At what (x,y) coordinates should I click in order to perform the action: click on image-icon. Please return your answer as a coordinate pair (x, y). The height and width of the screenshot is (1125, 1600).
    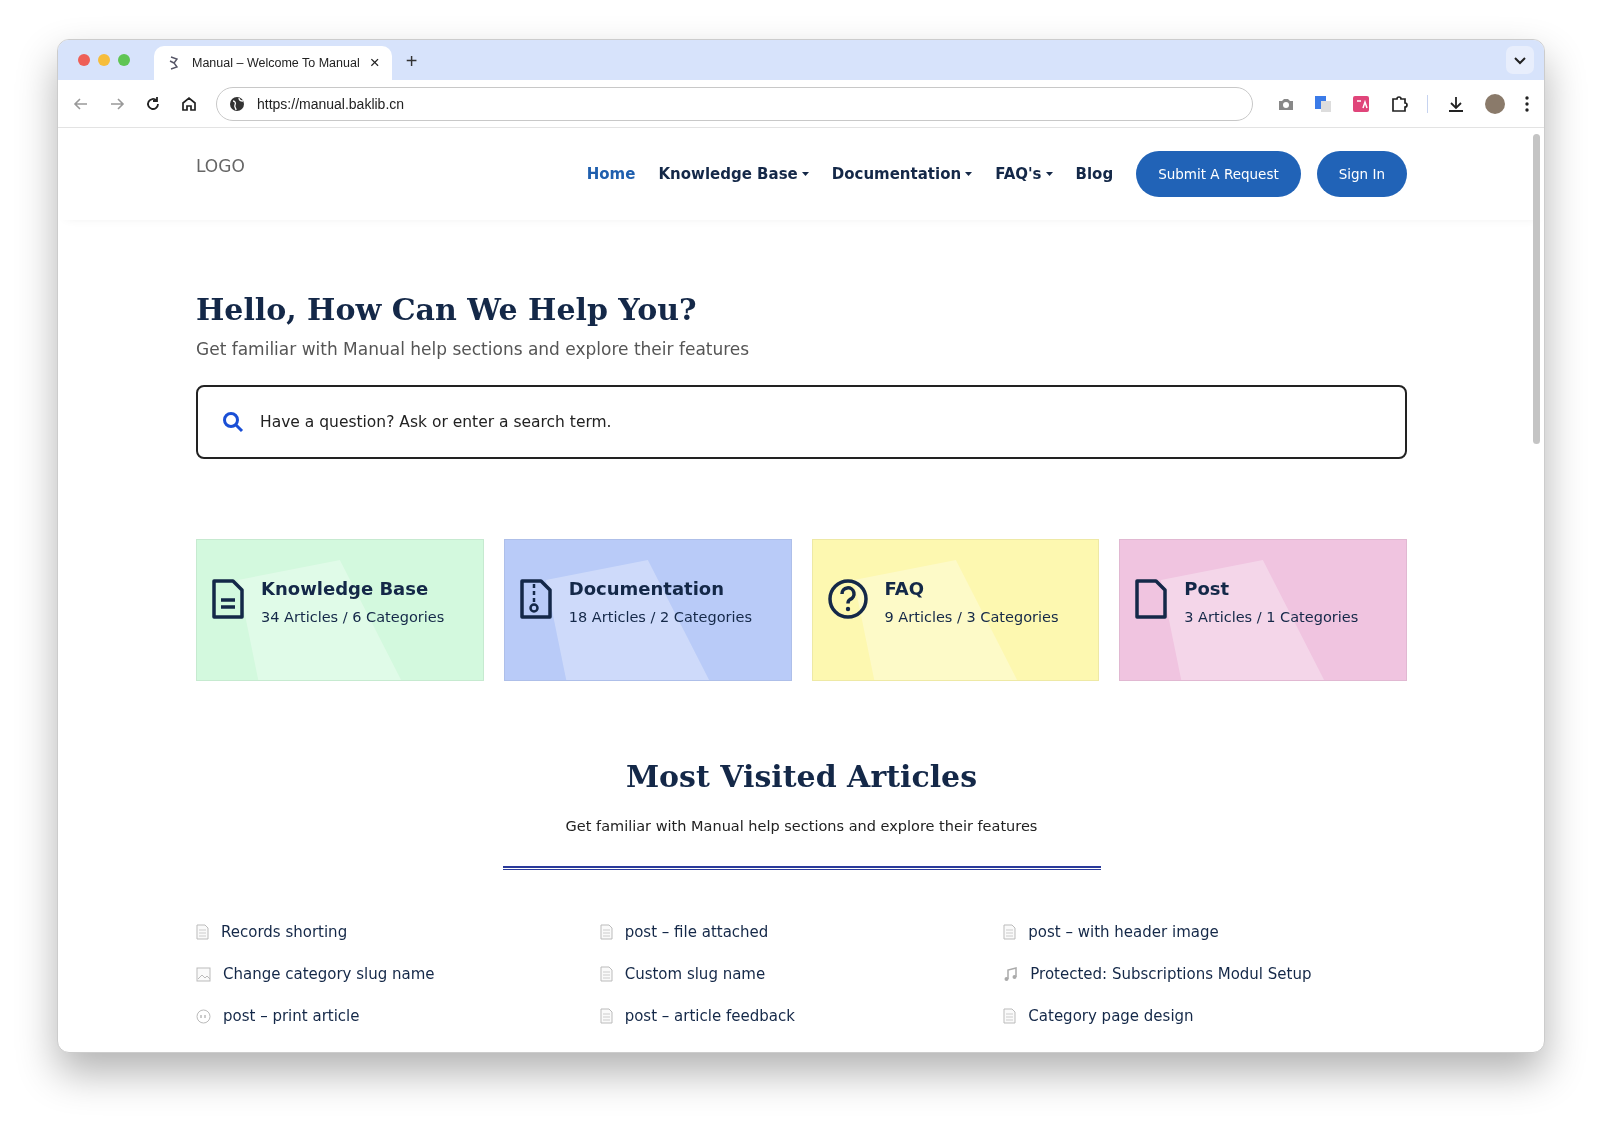
    Looking at the image, I should click on (203, 974).